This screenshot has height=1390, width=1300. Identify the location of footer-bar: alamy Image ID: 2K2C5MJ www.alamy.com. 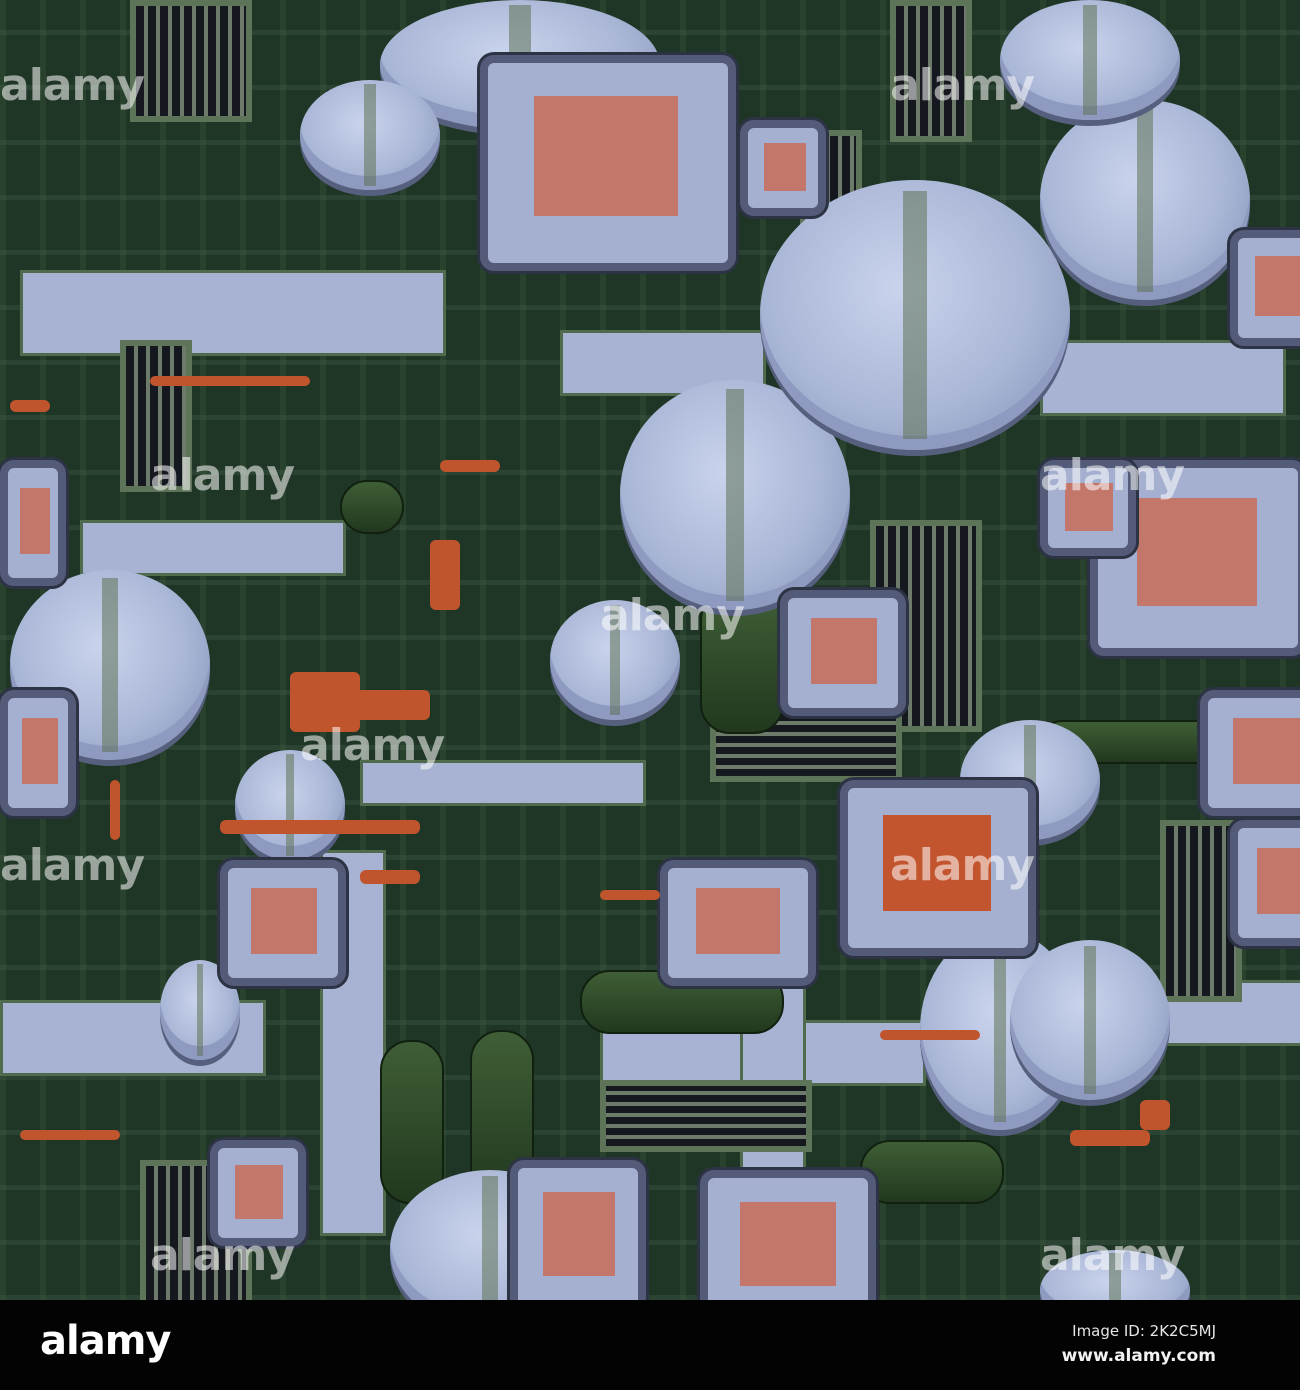
(650, 1345).